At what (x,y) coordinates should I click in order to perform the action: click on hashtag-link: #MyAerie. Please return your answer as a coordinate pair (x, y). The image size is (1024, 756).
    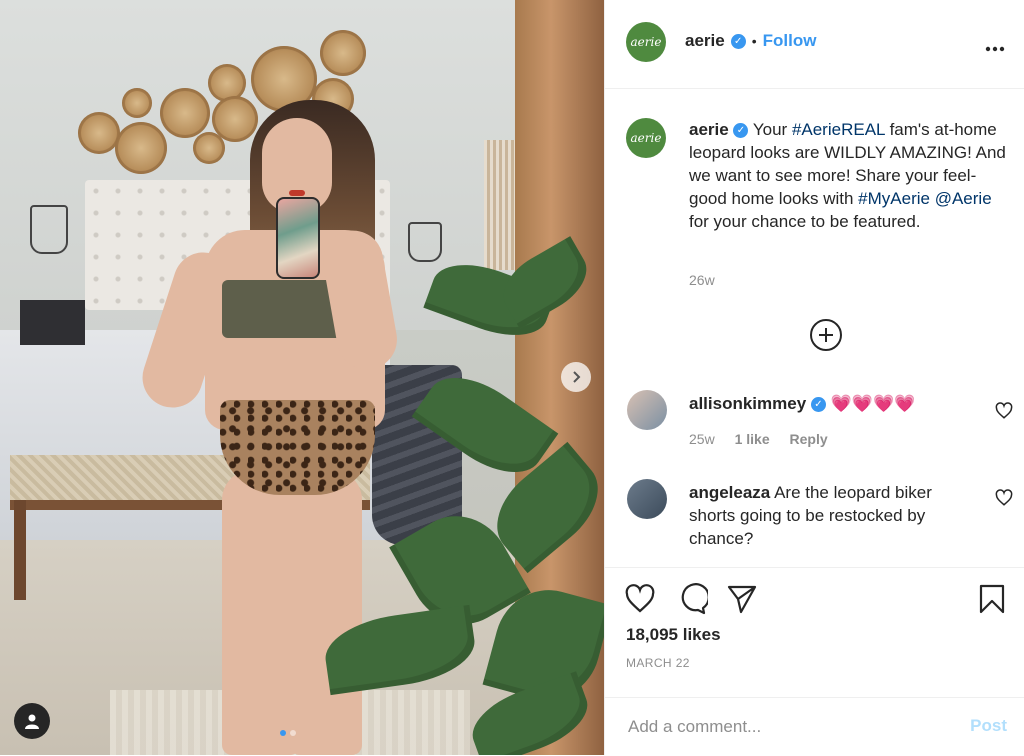
    Looking at the image, I should click on (894, 198).